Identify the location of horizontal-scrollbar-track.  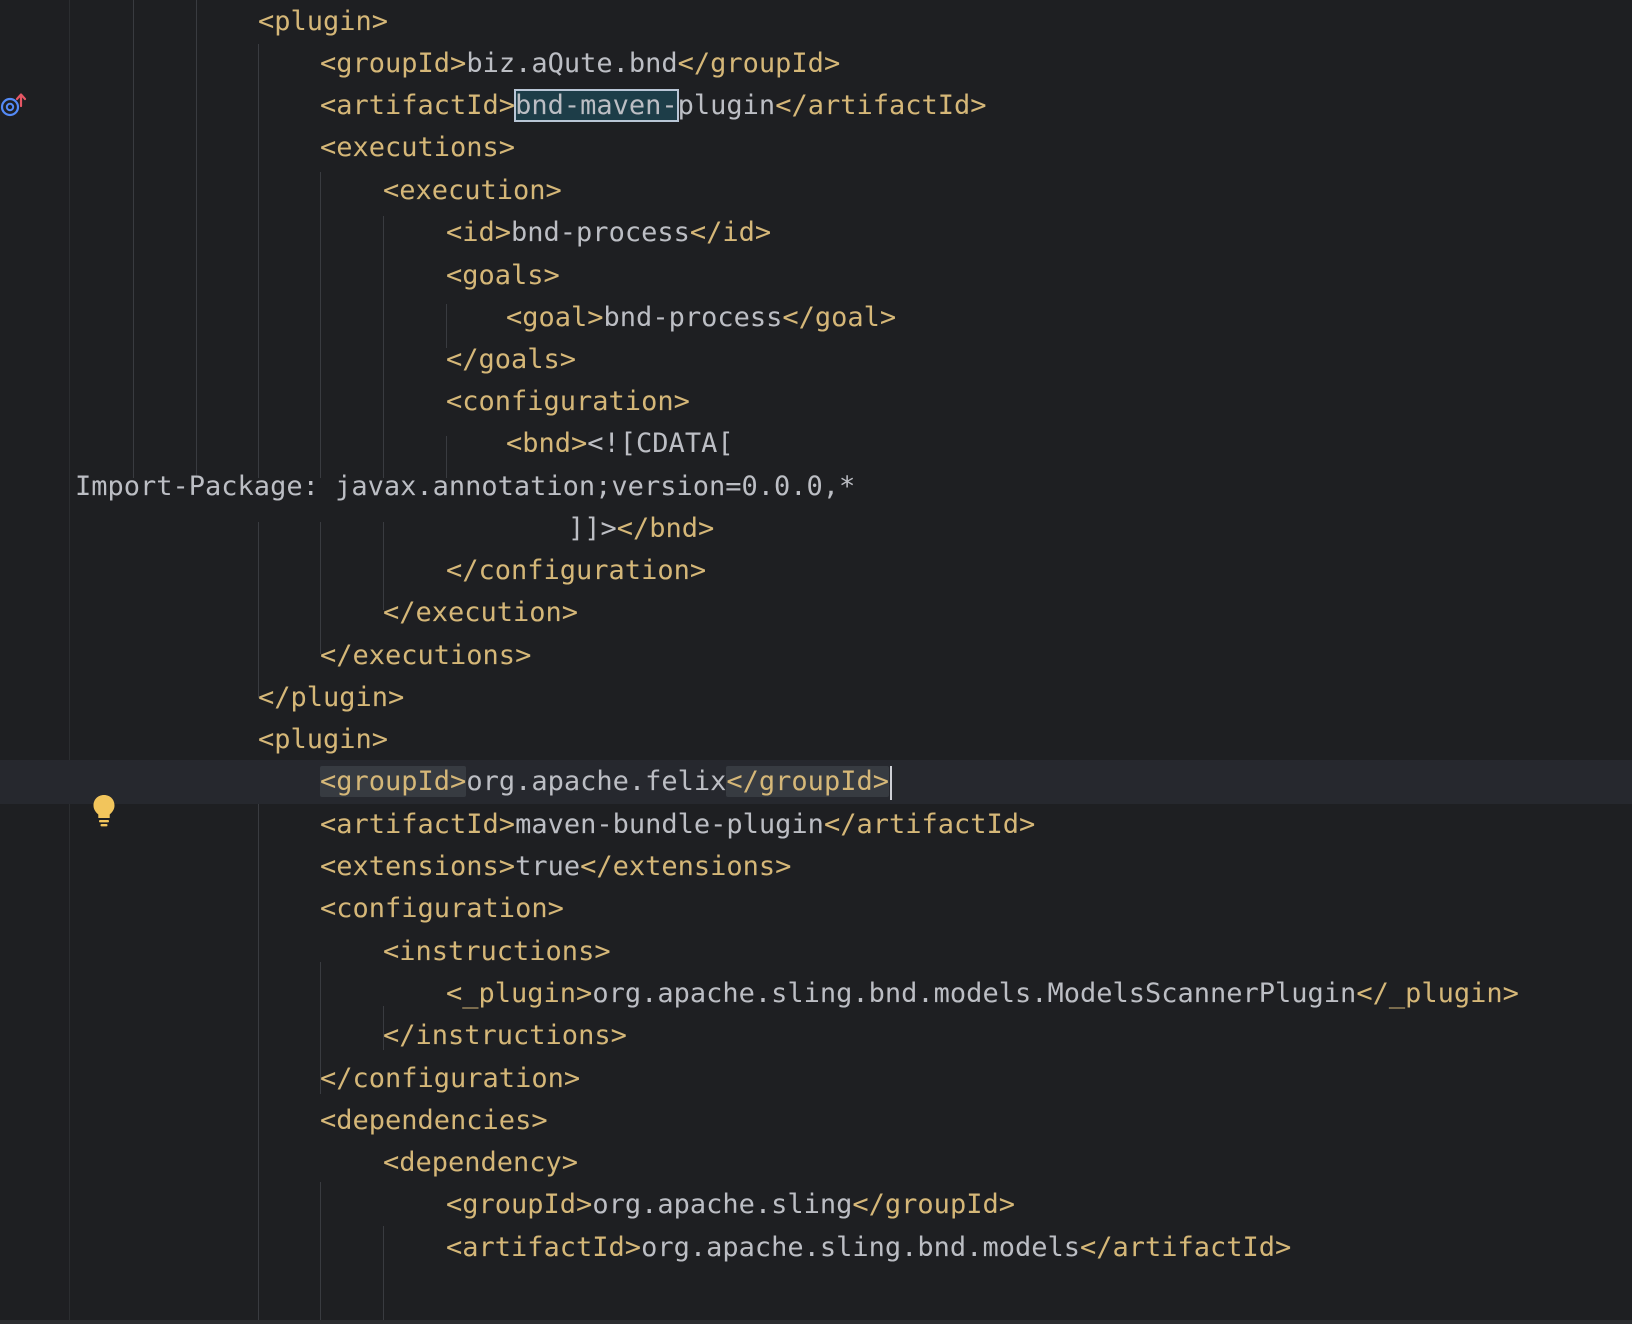
(816, 1322).